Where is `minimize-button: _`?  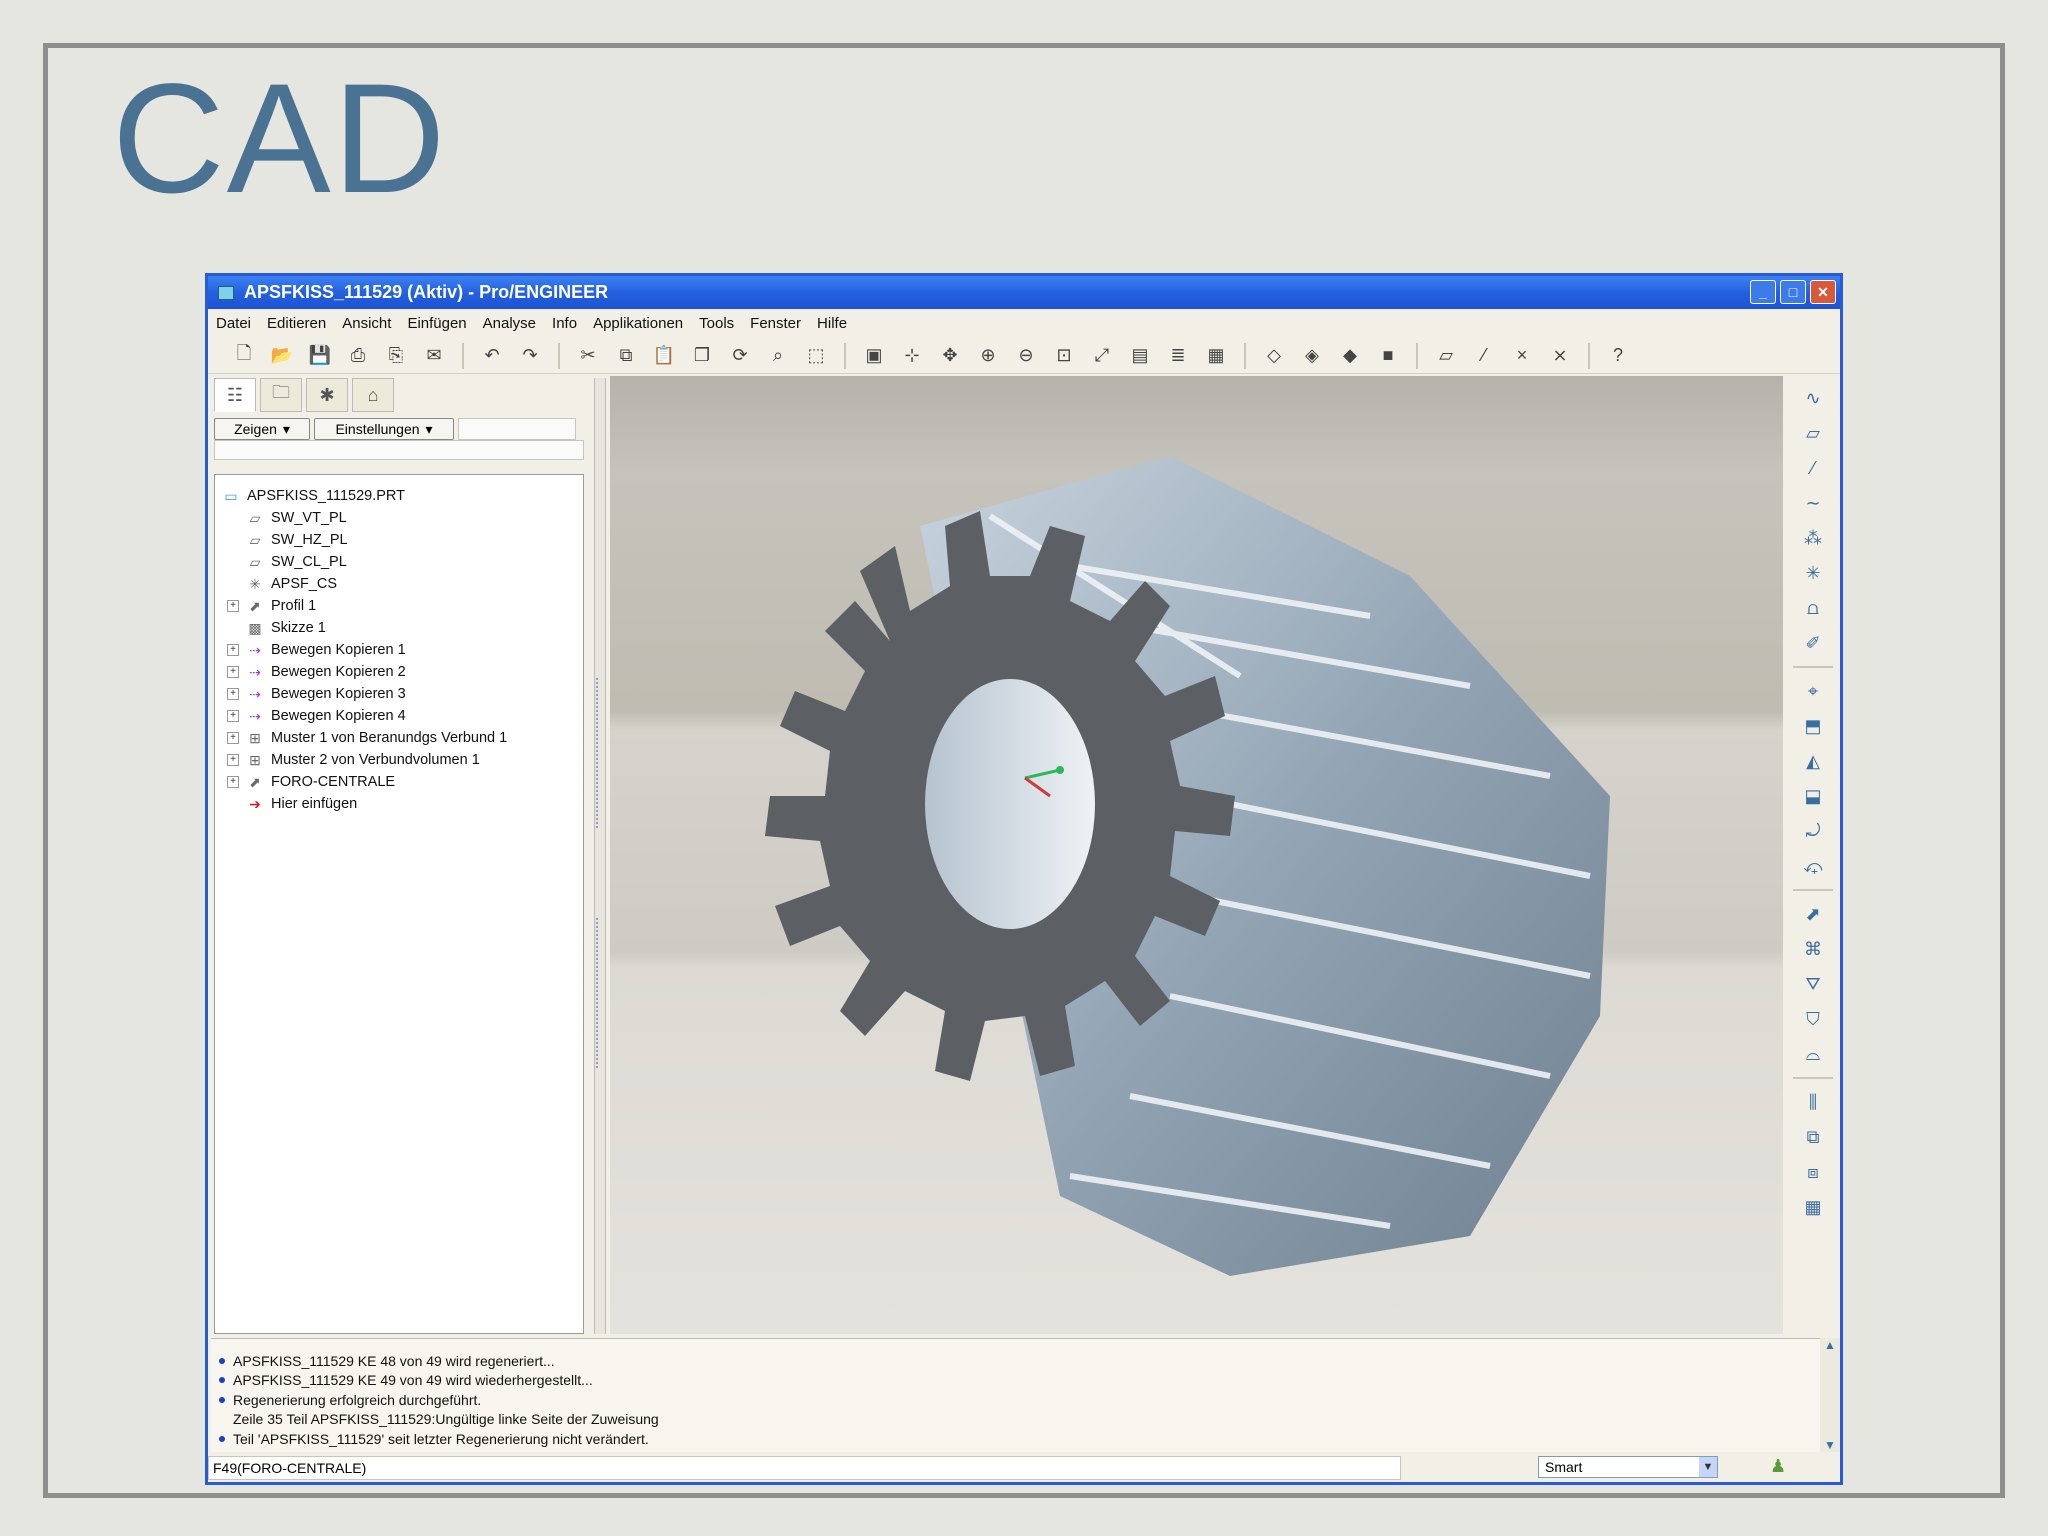 minimize-button: _ is located at coordinates (1763, 292).